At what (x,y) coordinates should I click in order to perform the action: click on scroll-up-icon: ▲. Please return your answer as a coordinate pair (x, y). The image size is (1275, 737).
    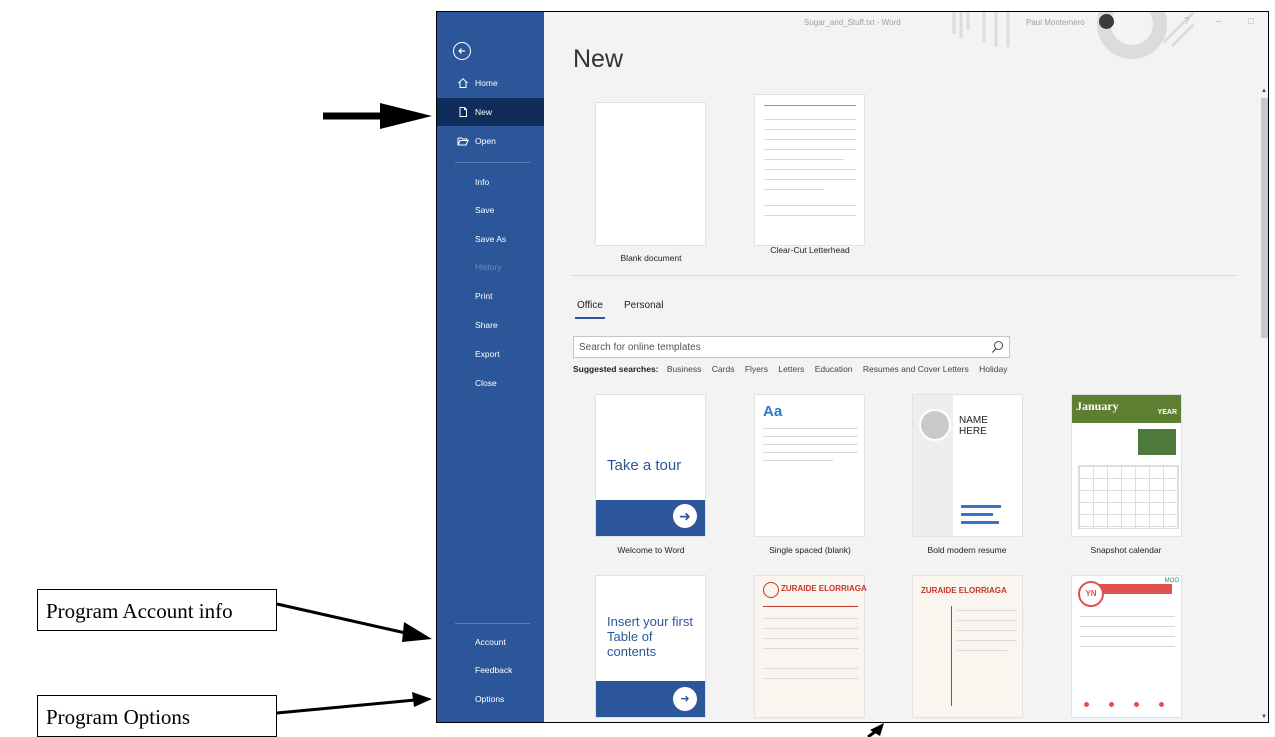
    Looking at the image, I should click on (1264, 91).